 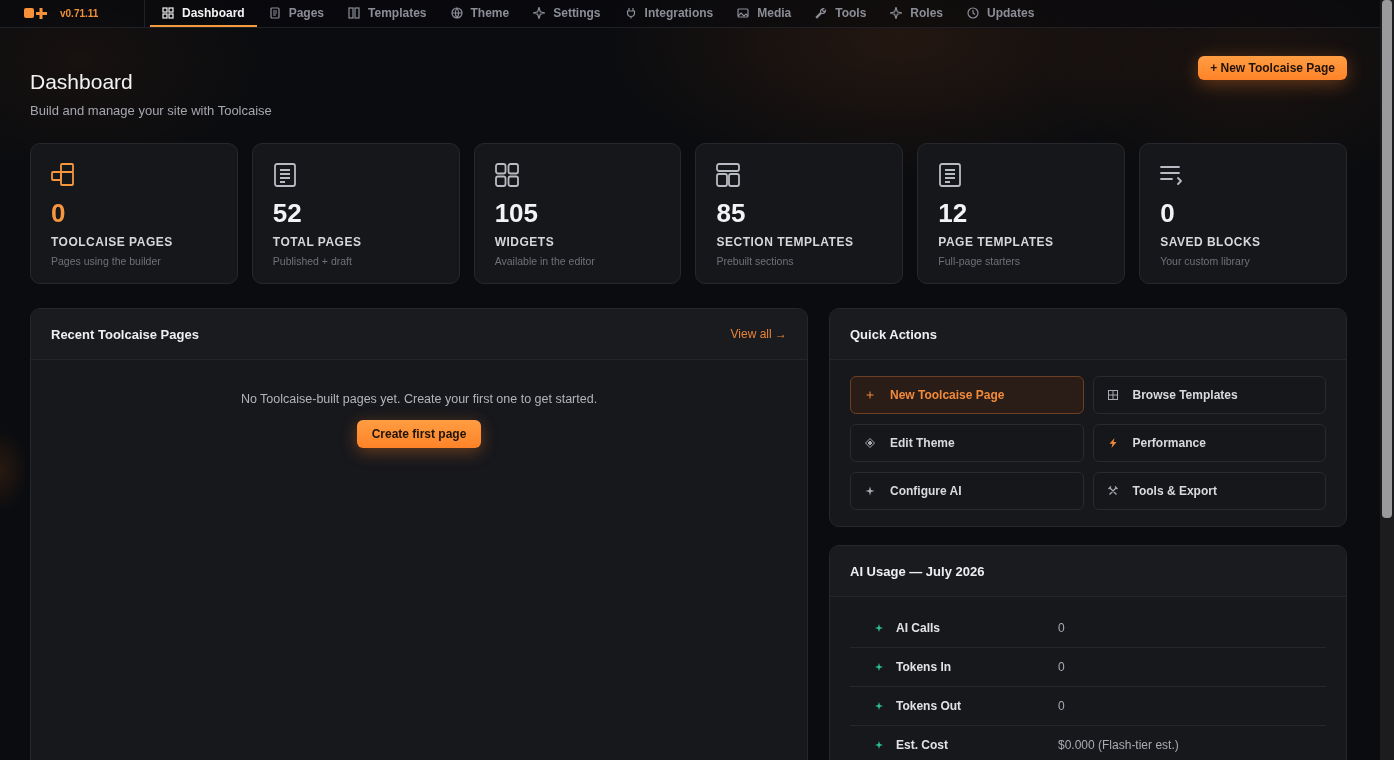 What do you see at coordinates (168, 12) in the screenshot?
I see `dashboard-icon` at bounding box center [168, 12].